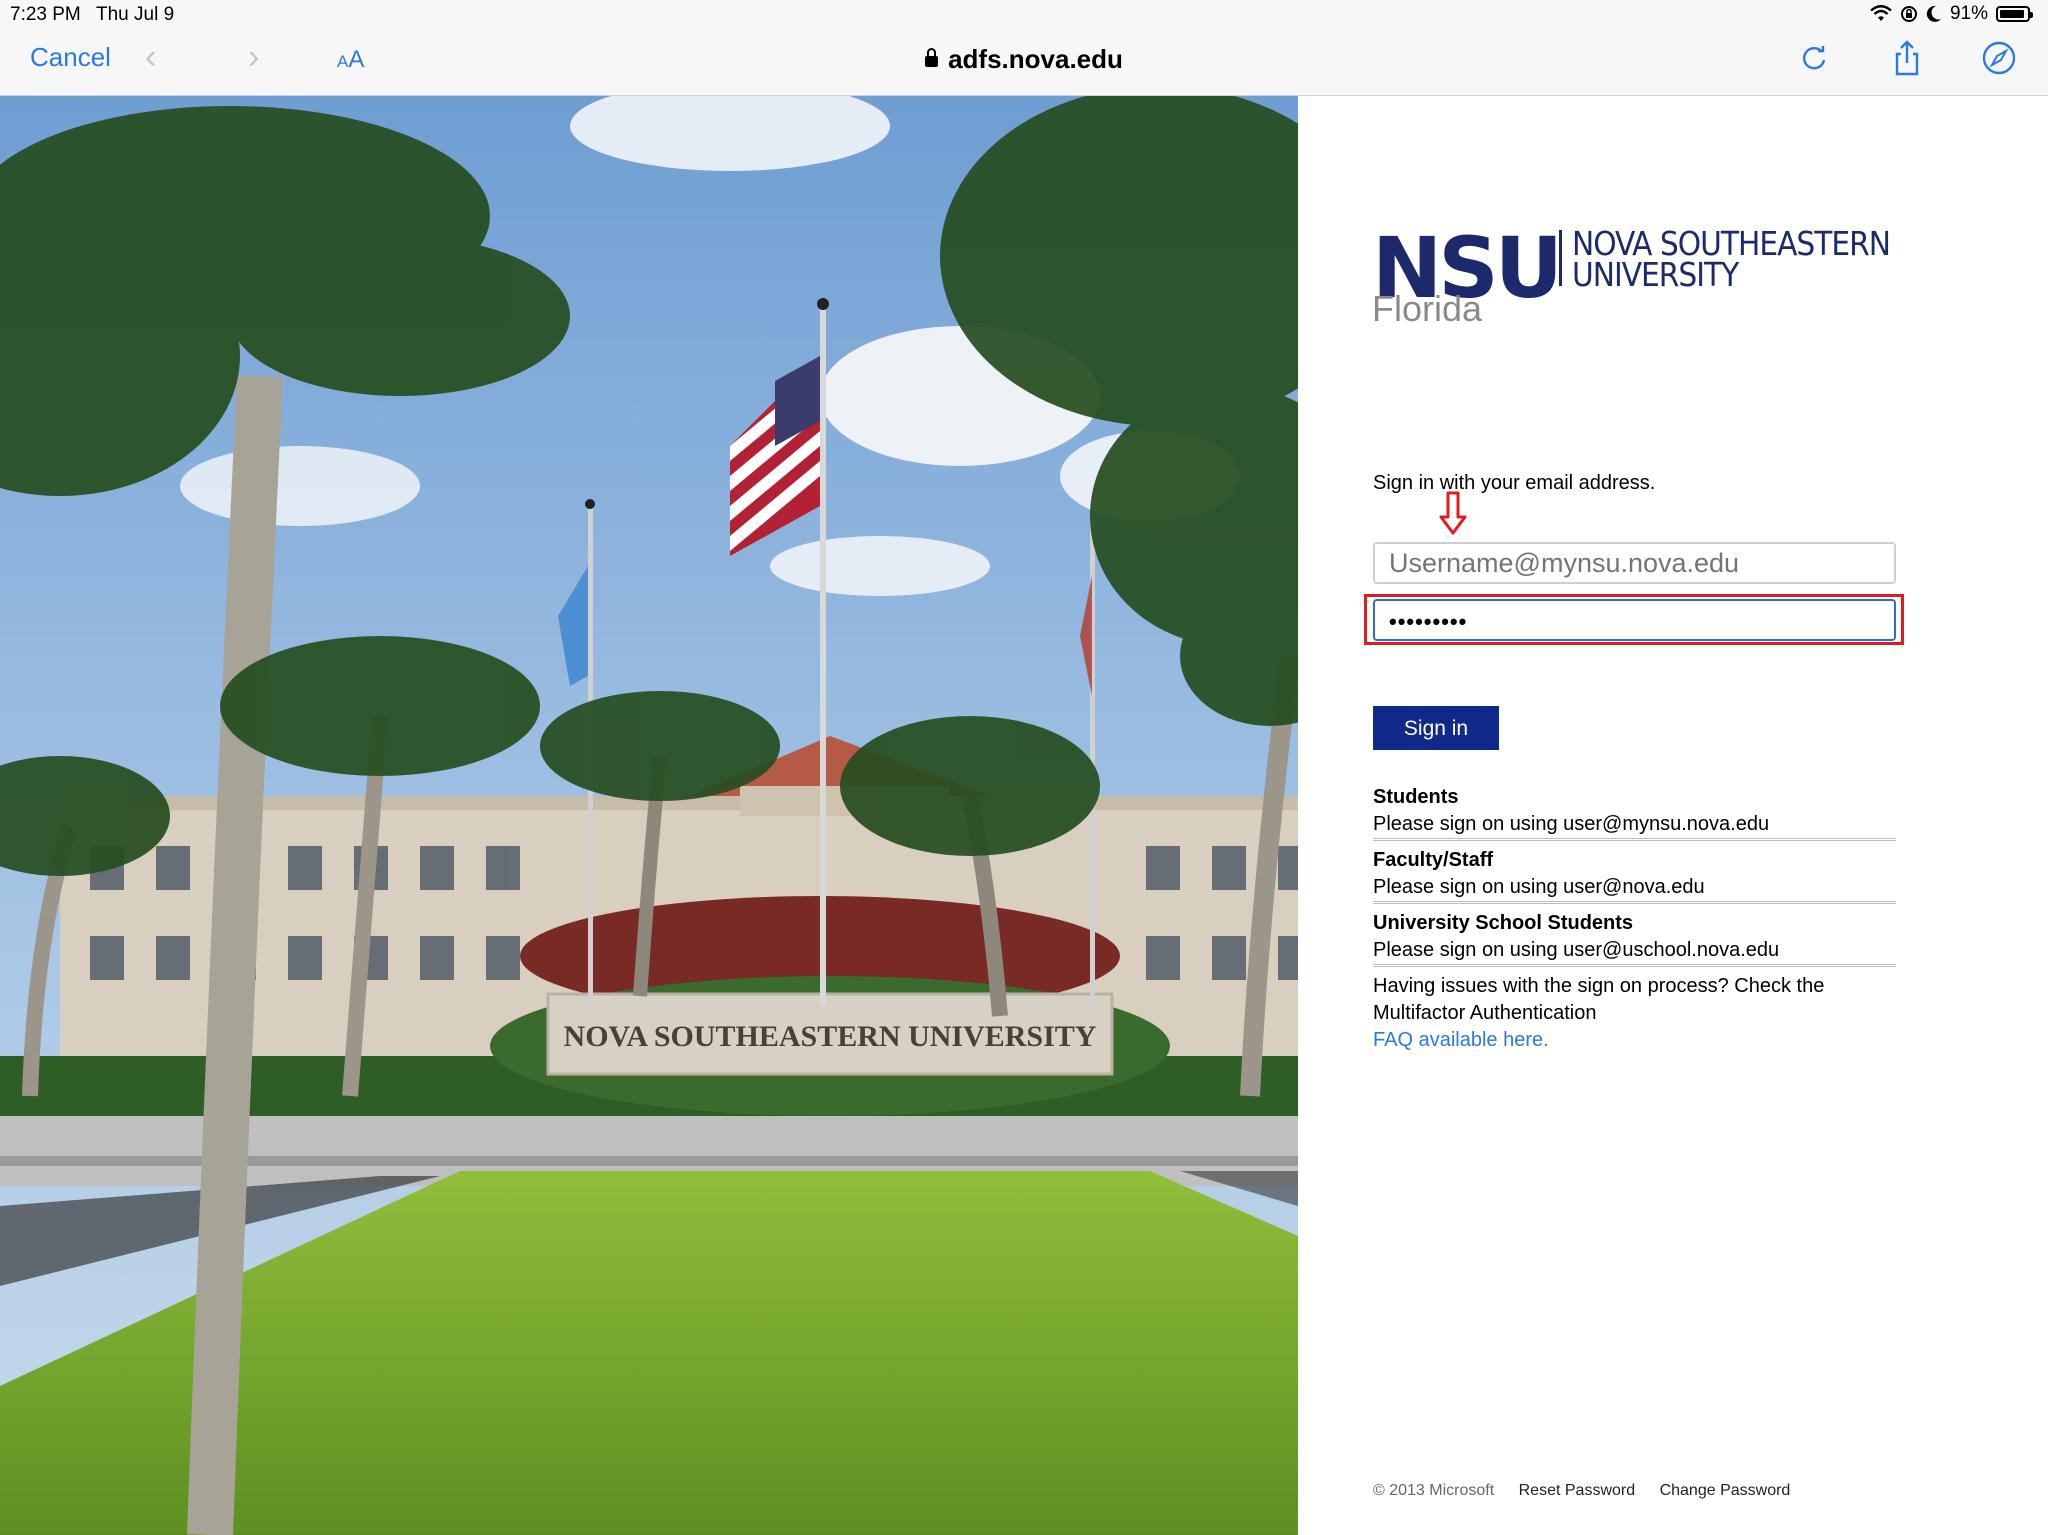  Describe the element at coordinates (1655, 274) in the screenshot. I see `logo-name-line2: UNIVERSITY` at that location.